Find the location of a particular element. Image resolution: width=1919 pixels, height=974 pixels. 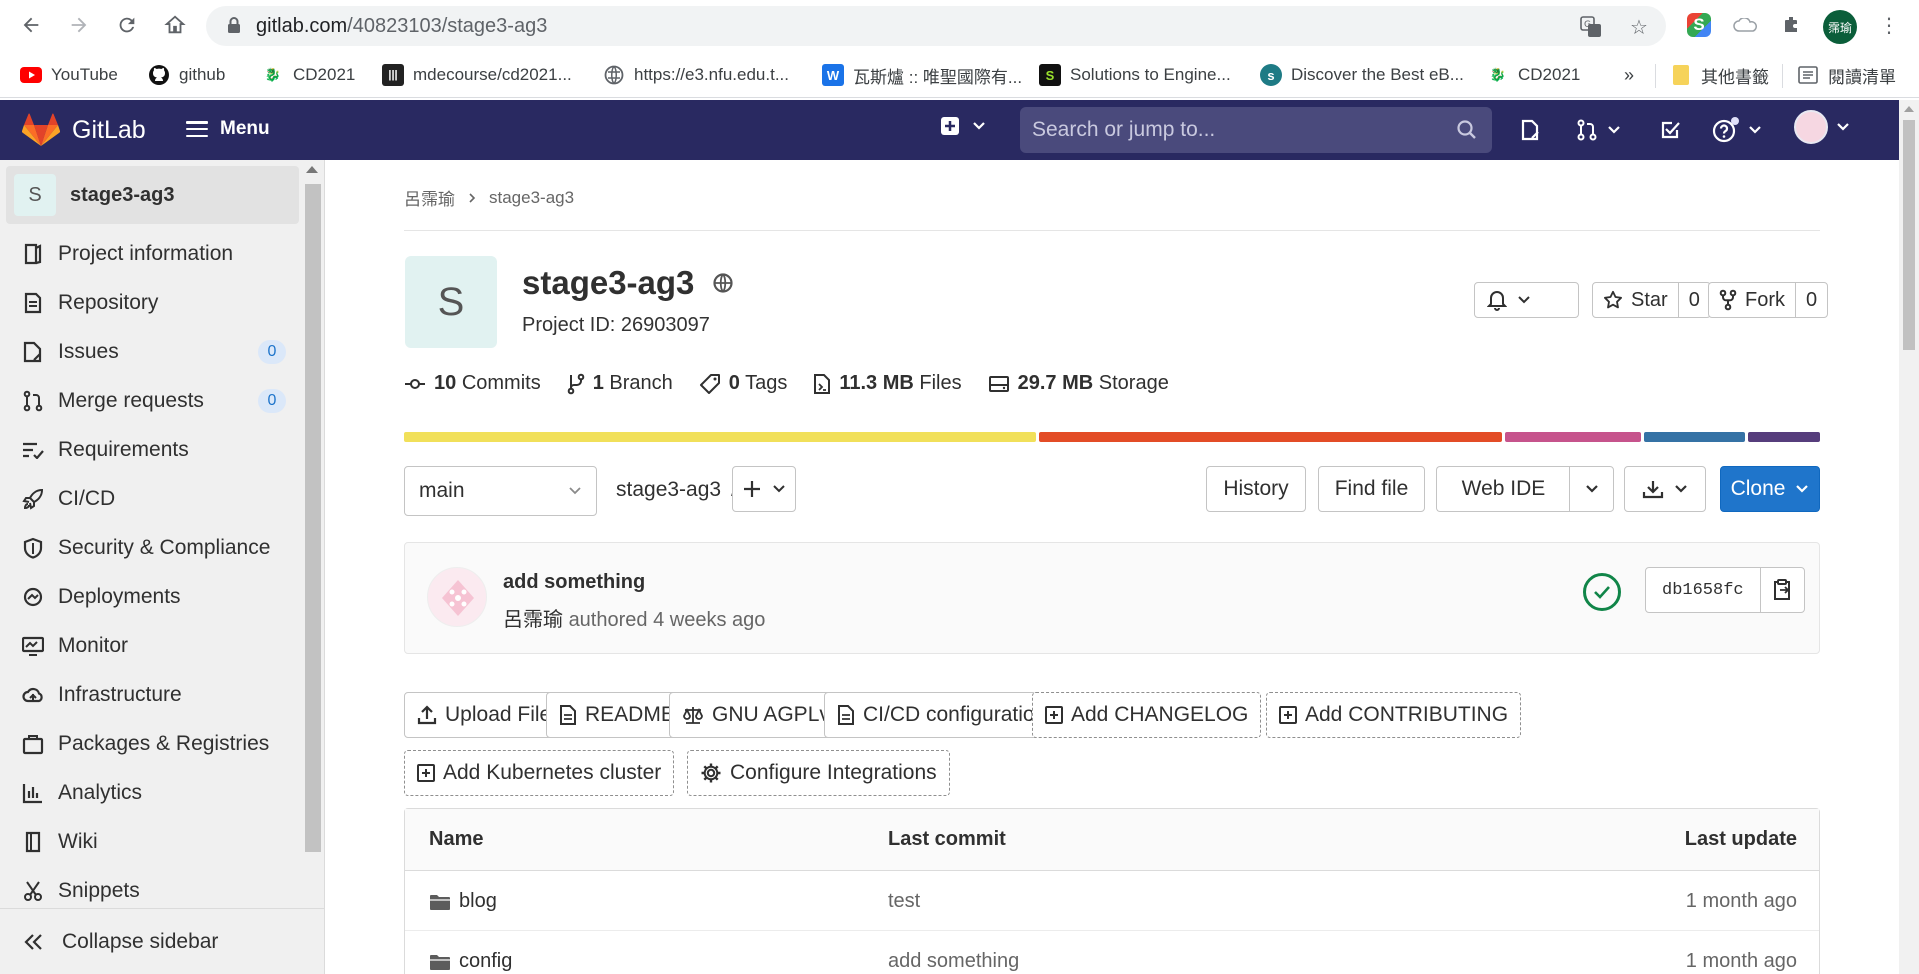

extension-cloud-icon is located at coordinates (1746, 25).